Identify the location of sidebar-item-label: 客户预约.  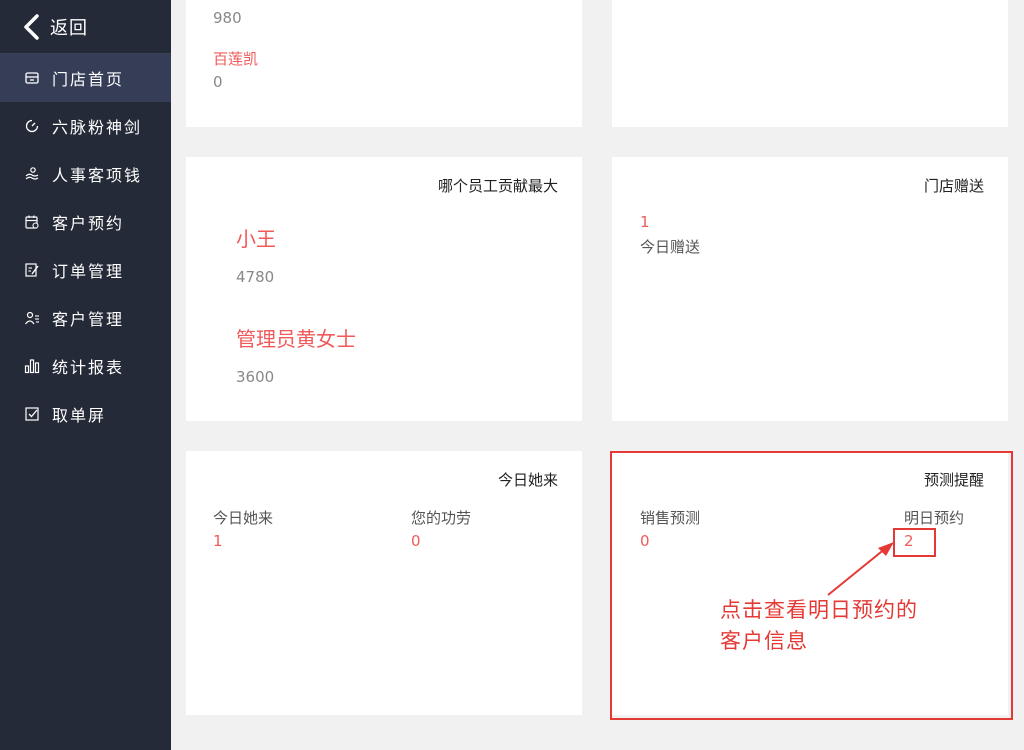
(88, 223).